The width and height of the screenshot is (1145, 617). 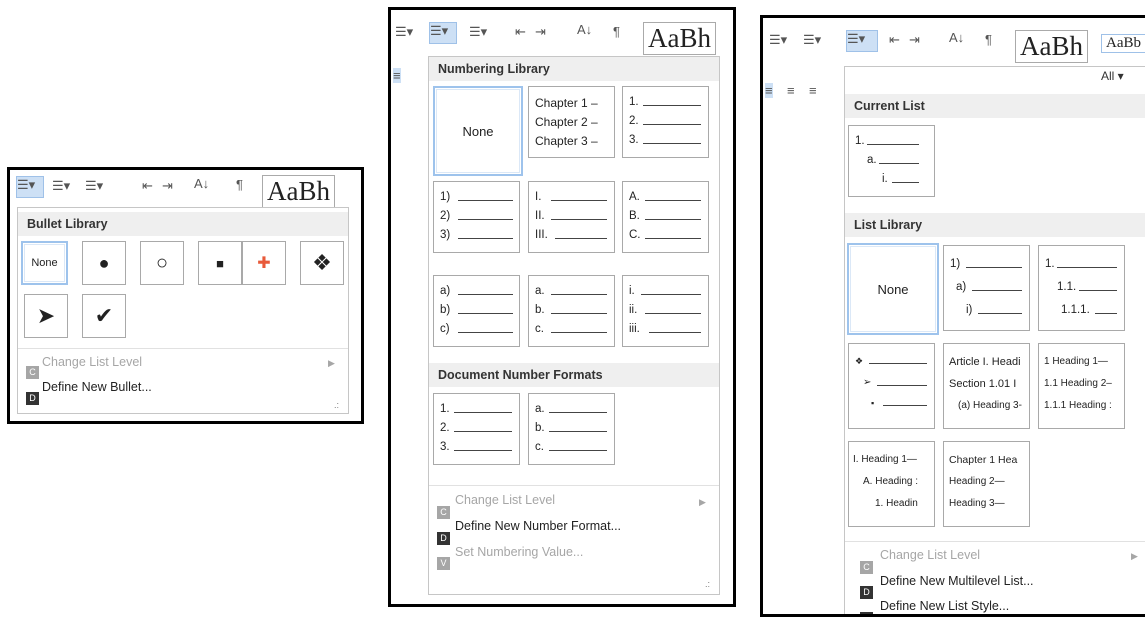 What do you see at coordinates (634, 329) in the screenshot?
I see `list-line: iii.` at bounding box center [634, 329].